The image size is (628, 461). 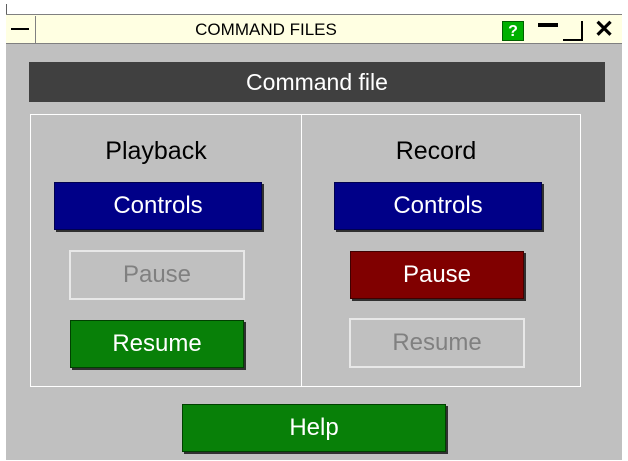 What do you see at coordinates (438, 206) in the screenshot?
I see `record-controls-button: Controls` at bounding box center [438, 206].